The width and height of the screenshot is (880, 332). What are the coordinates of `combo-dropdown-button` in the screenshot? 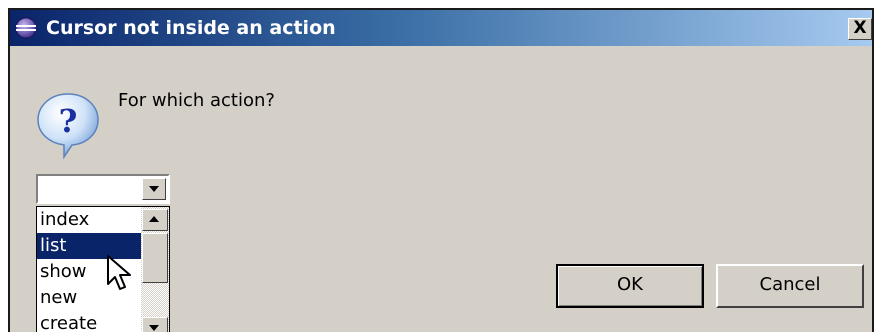 It's located at (154, 189).